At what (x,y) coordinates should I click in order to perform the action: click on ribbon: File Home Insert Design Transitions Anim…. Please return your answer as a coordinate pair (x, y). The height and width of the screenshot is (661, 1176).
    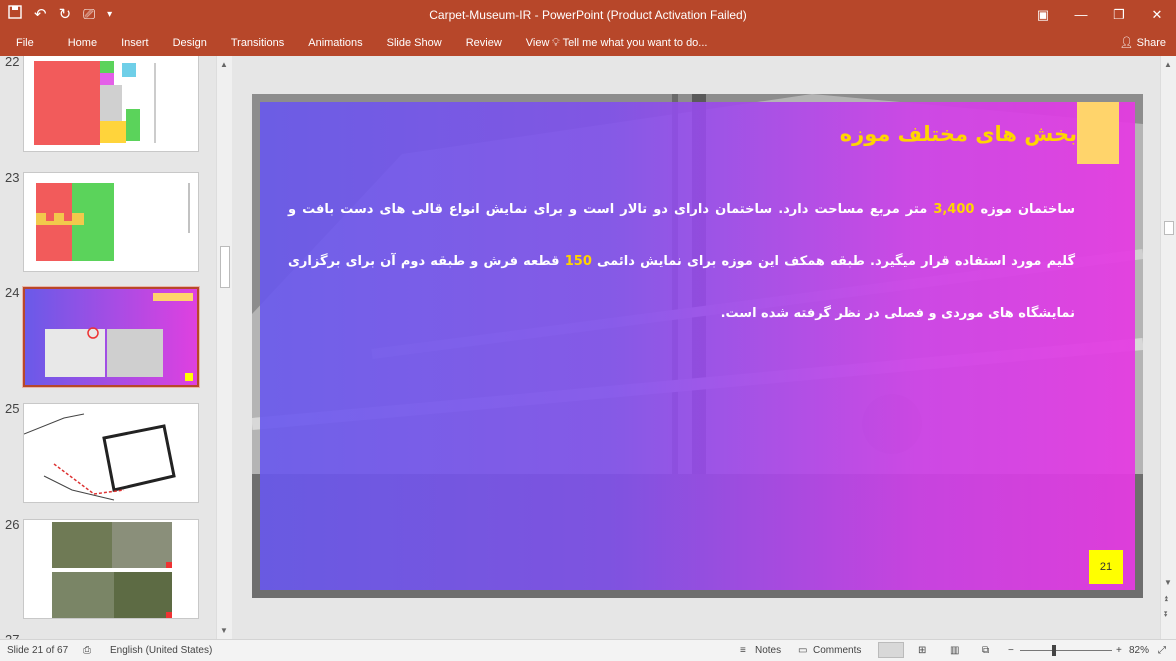
    Looking at the image, I should click on (588, 43).